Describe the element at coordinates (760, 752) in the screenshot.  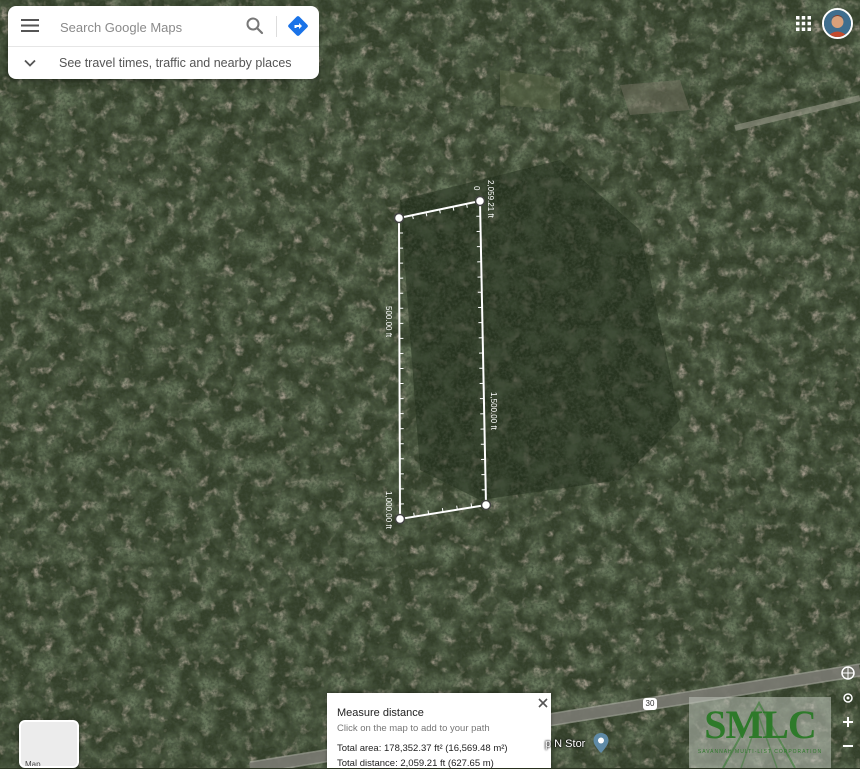
I see `logo-subtext: SAVANNAH MULTI-LIST CORPORATION` at that location.